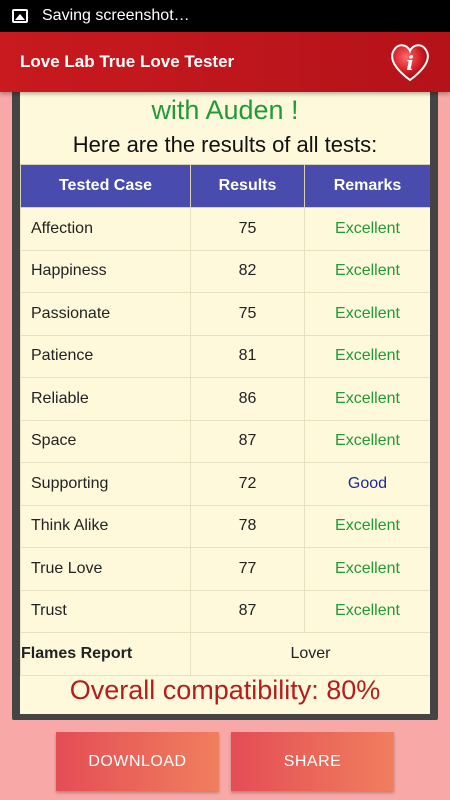  I want to click on tested-case-cell: Happiness, so click(105, 271).